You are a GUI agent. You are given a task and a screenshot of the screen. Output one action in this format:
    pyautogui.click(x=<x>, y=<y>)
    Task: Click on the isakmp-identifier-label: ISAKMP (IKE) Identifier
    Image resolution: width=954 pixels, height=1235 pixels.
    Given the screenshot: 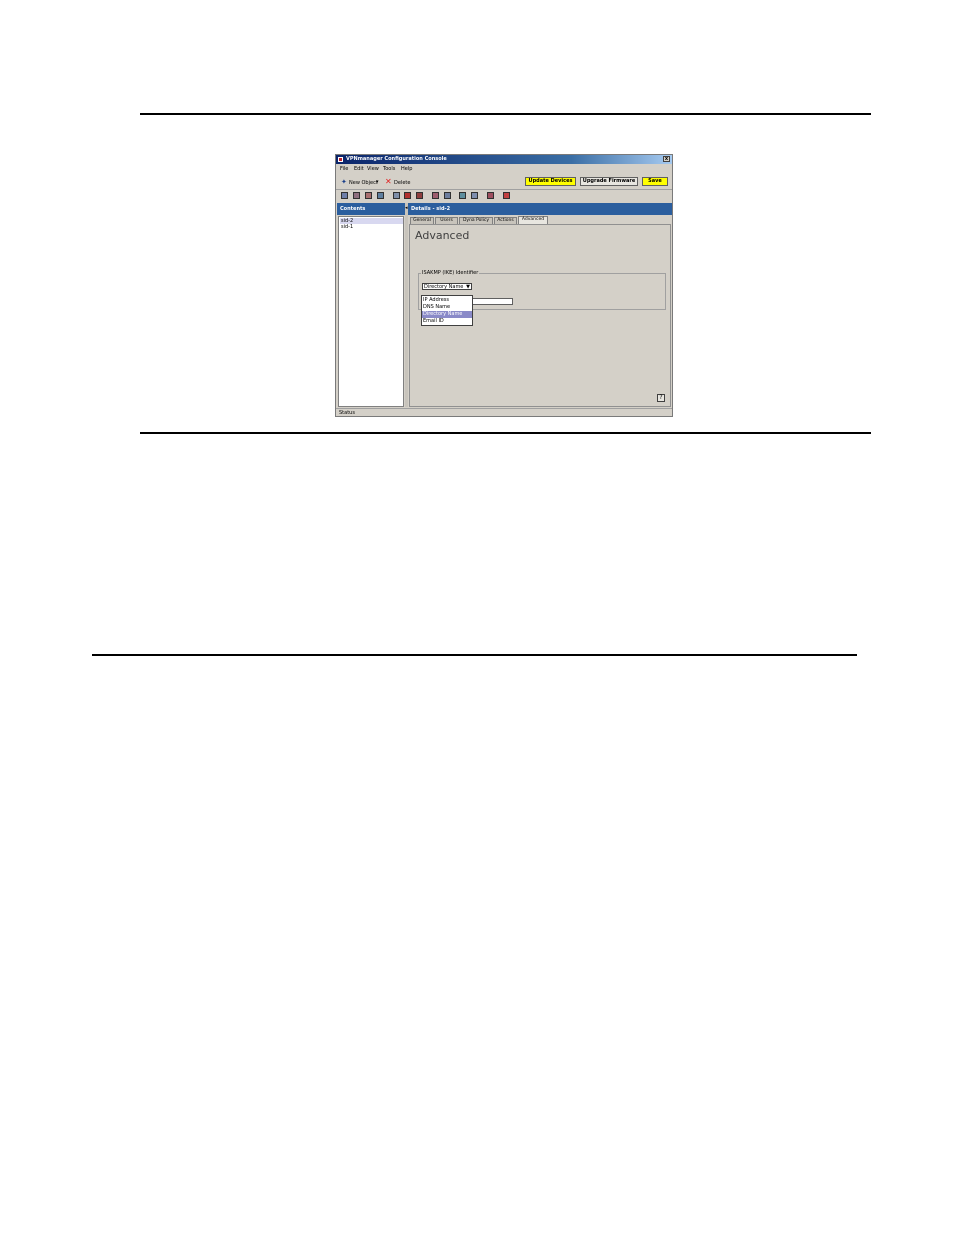 What is the action you would take?
    pyautogui.click(x=450, y=273)
    